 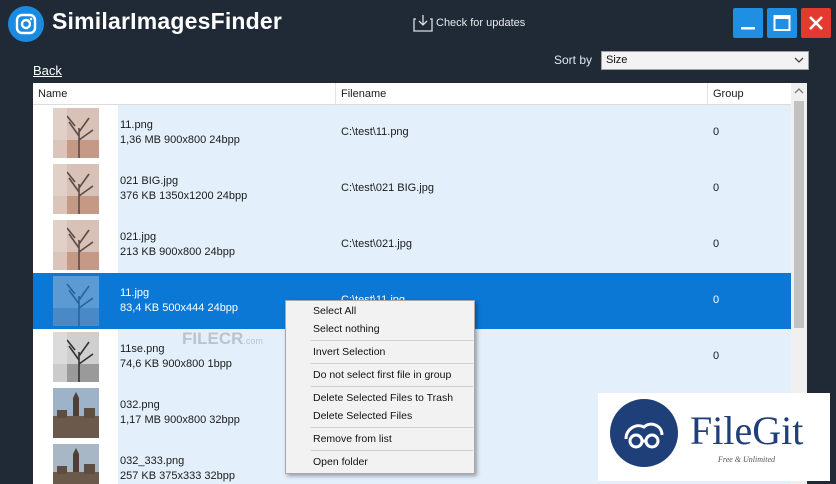 I want to click on filecr-watermark: FILECR.com, so click(x=222, y=338).